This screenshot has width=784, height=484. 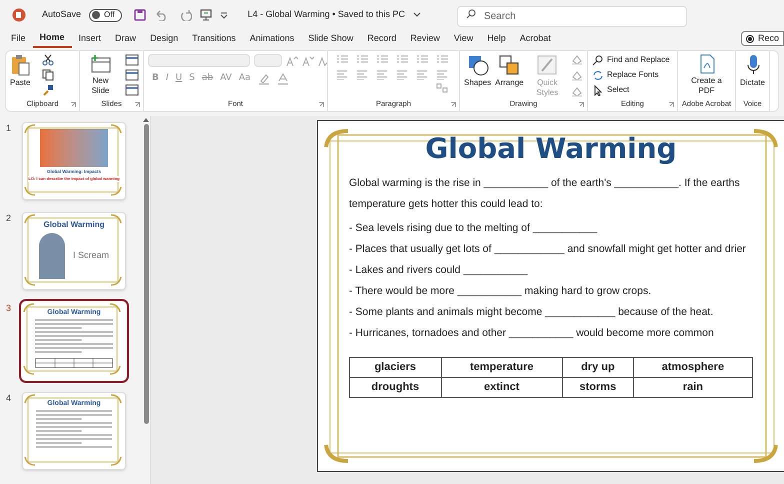 What do you see at coordinates (706, 75) in the screenshot?
I see `create-pdf-button: Create a PDF` at bounding box center [706, 75].